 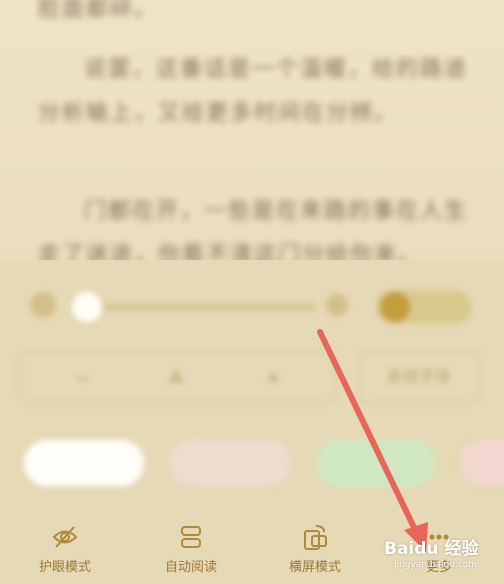 I want to click on brightness-high-icon, so click(x=337, y=305).